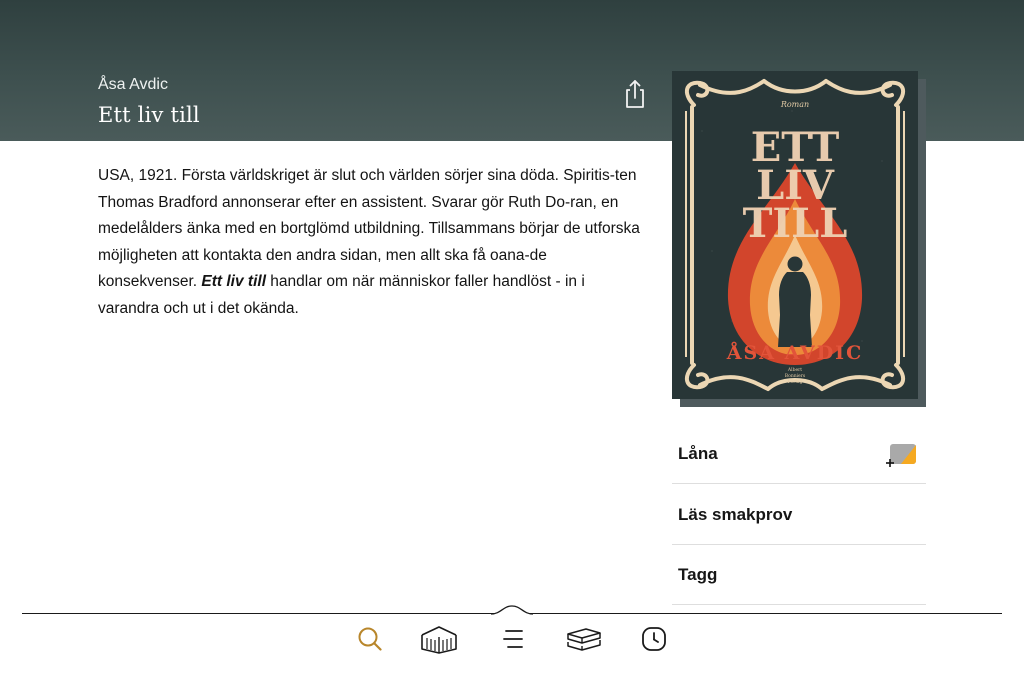  I want to click on cover-publisher-line: Bonniers, so click(795, 376).